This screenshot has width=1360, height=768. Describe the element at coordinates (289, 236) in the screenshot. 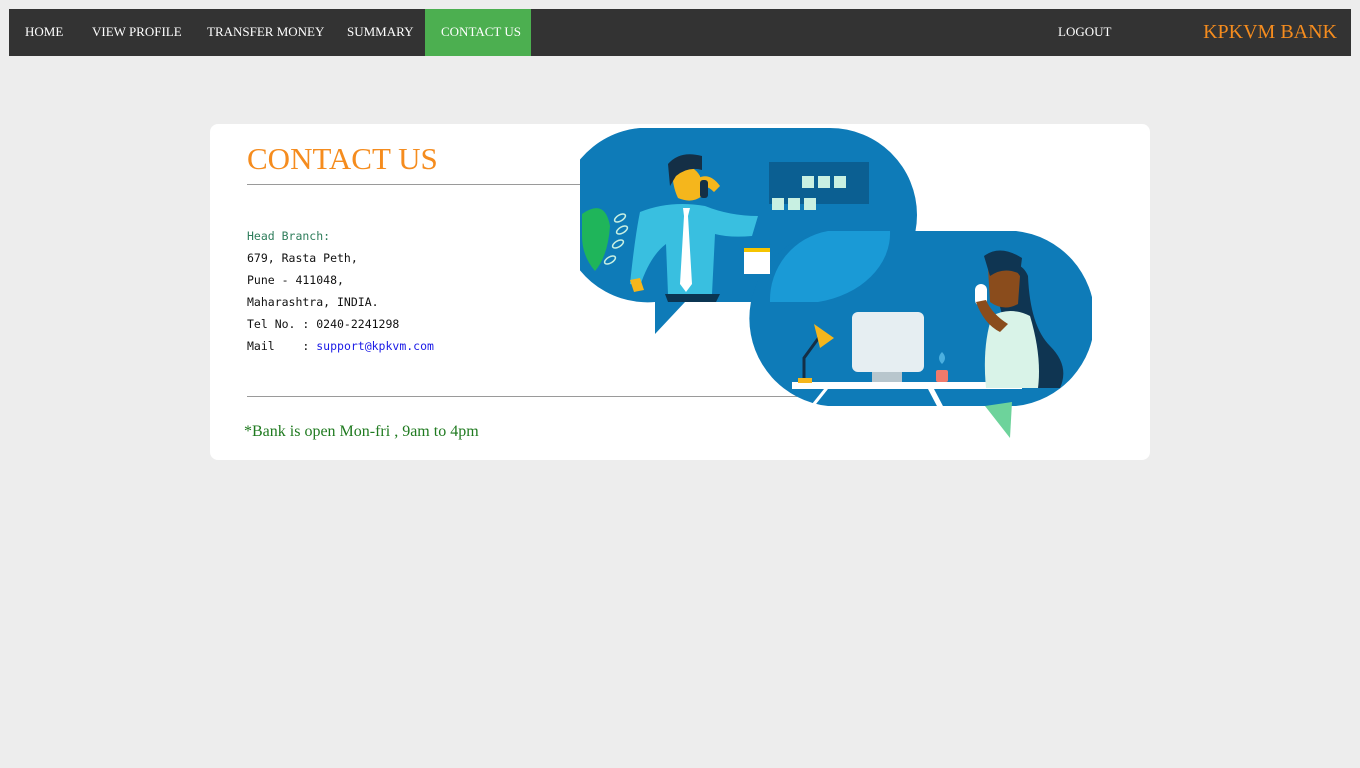

I see `head-branch-label: Head Branch:` at that location.